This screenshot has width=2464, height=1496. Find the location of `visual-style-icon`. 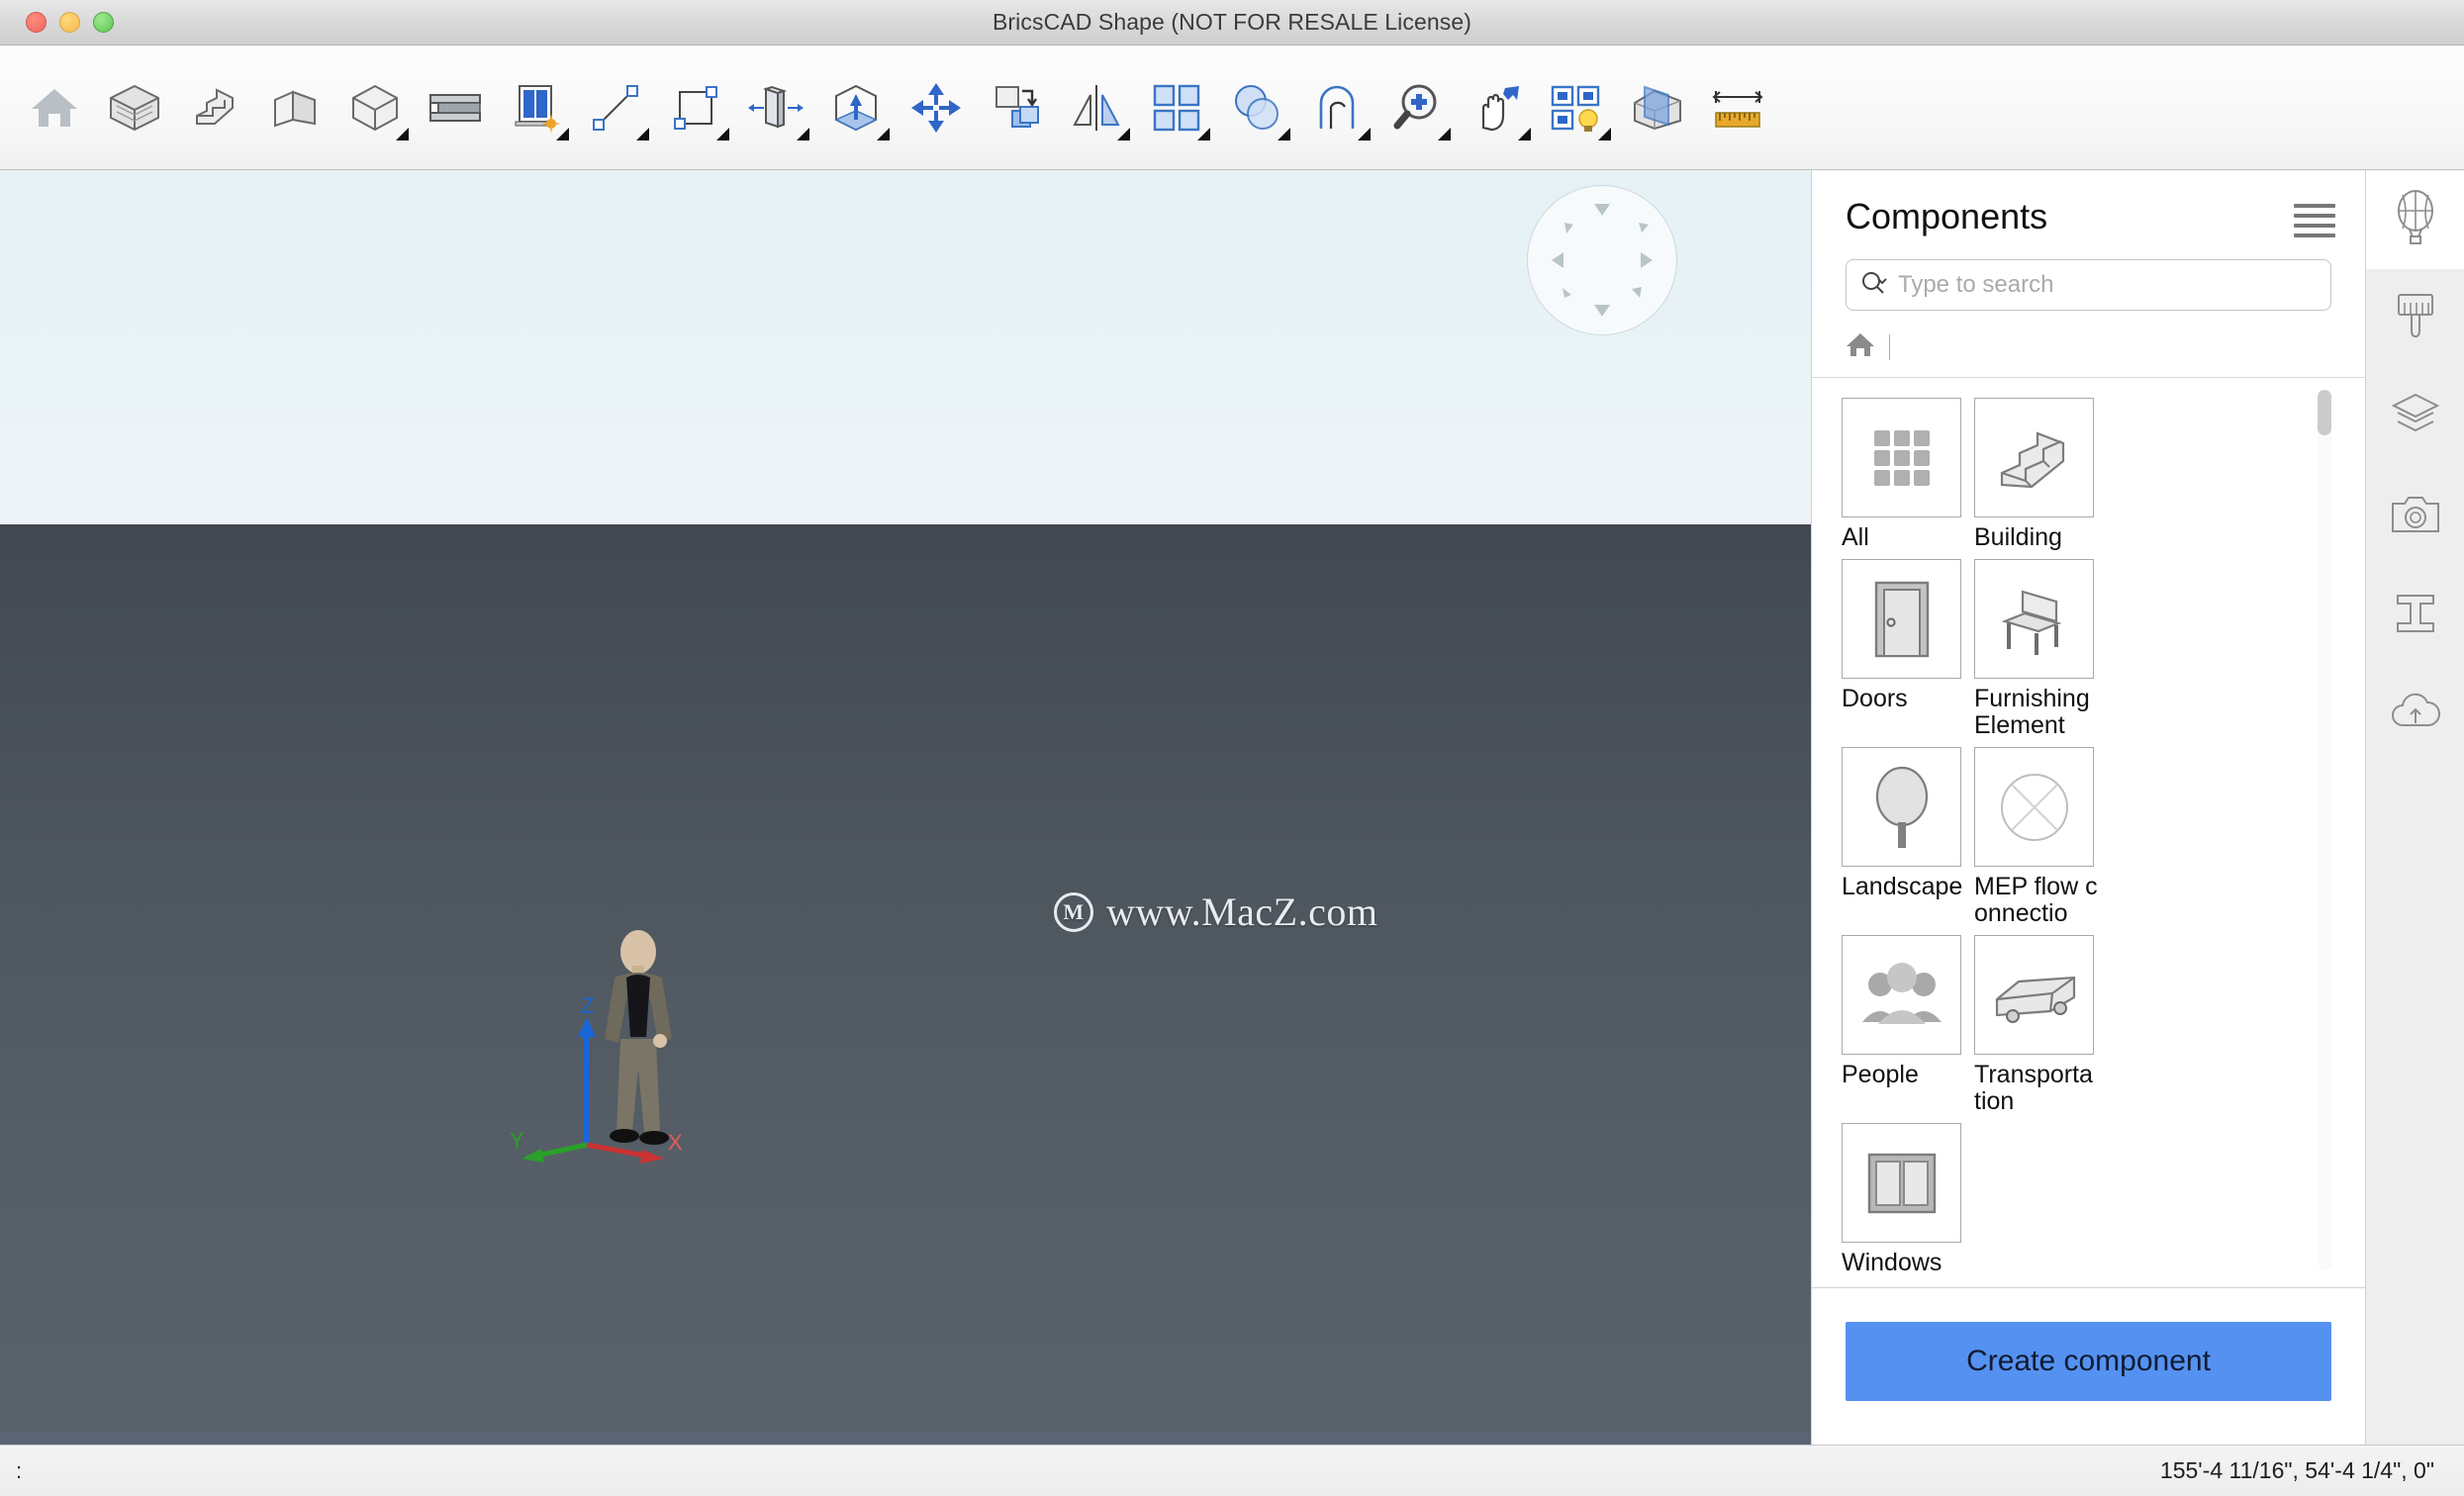

visual-style-icon is located at coordinates (1578, 107).